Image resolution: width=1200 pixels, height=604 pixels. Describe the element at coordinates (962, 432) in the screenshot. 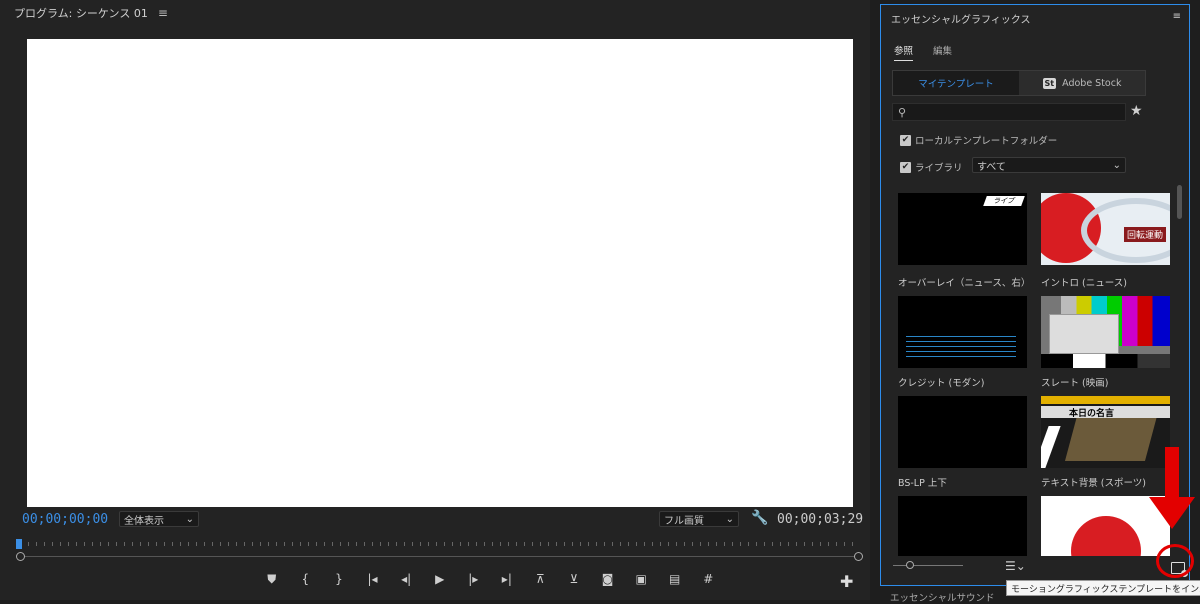

I see `template-thumbnail-bs-lp` at that location.